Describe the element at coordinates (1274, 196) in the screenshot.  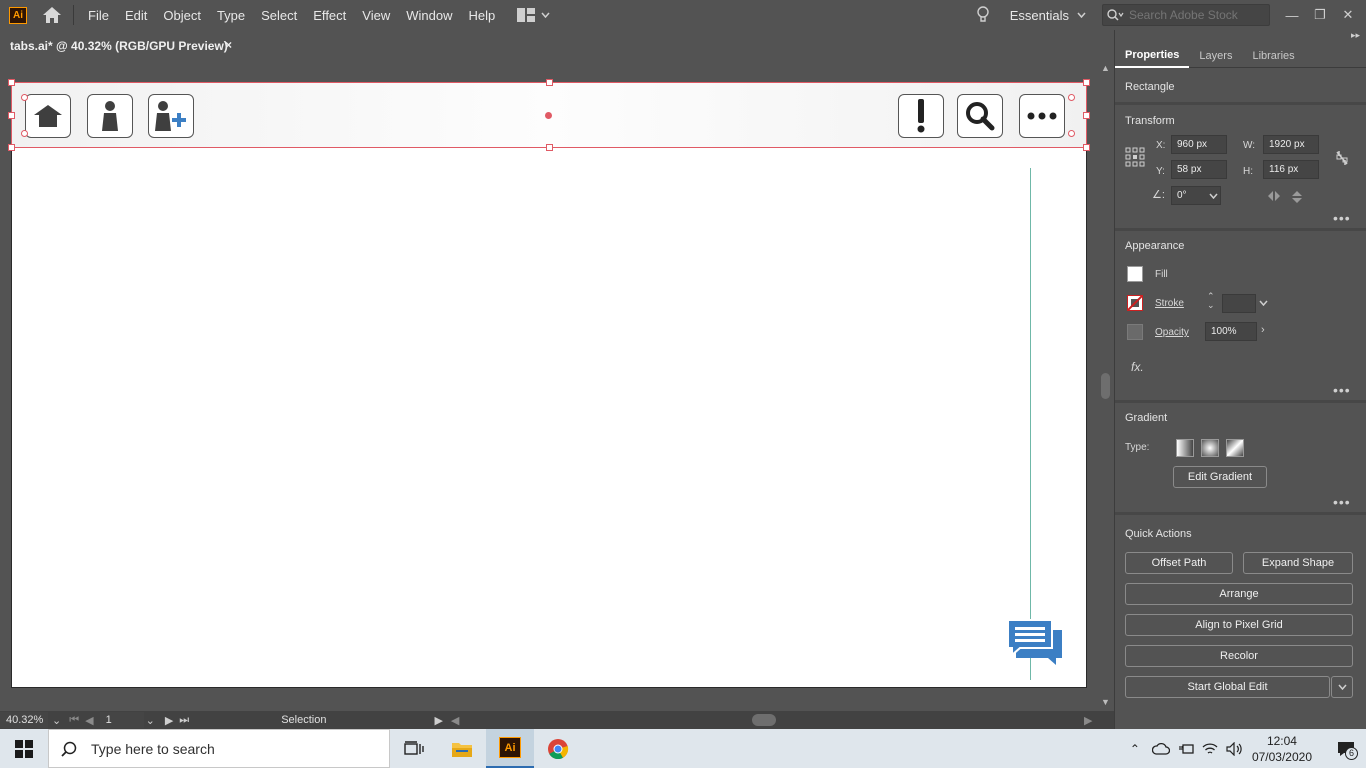
I see `flip-horizontal-icon` at that location.